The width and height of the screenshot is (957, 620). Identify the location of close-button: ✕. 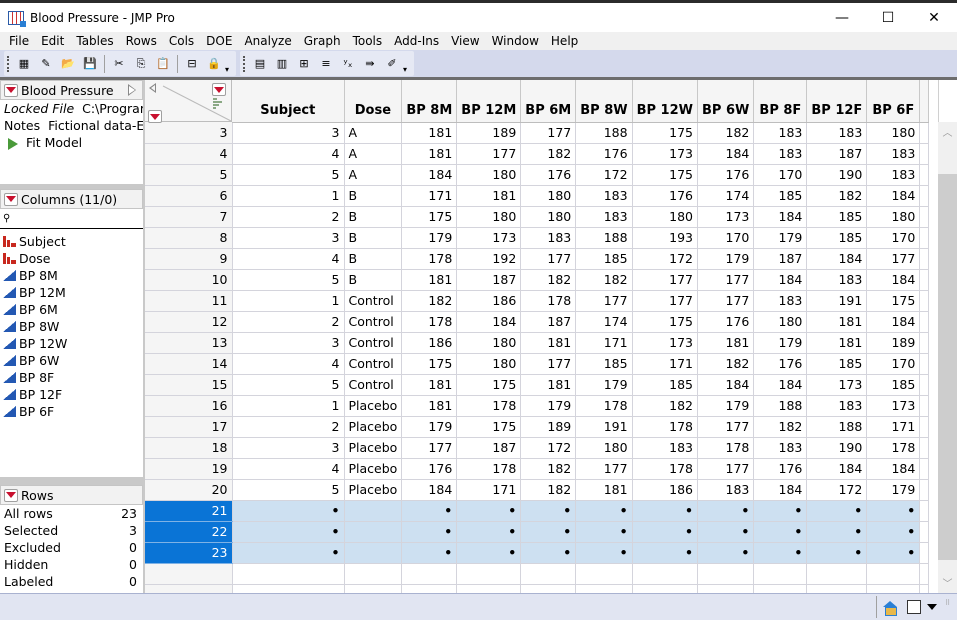
(934, 17).